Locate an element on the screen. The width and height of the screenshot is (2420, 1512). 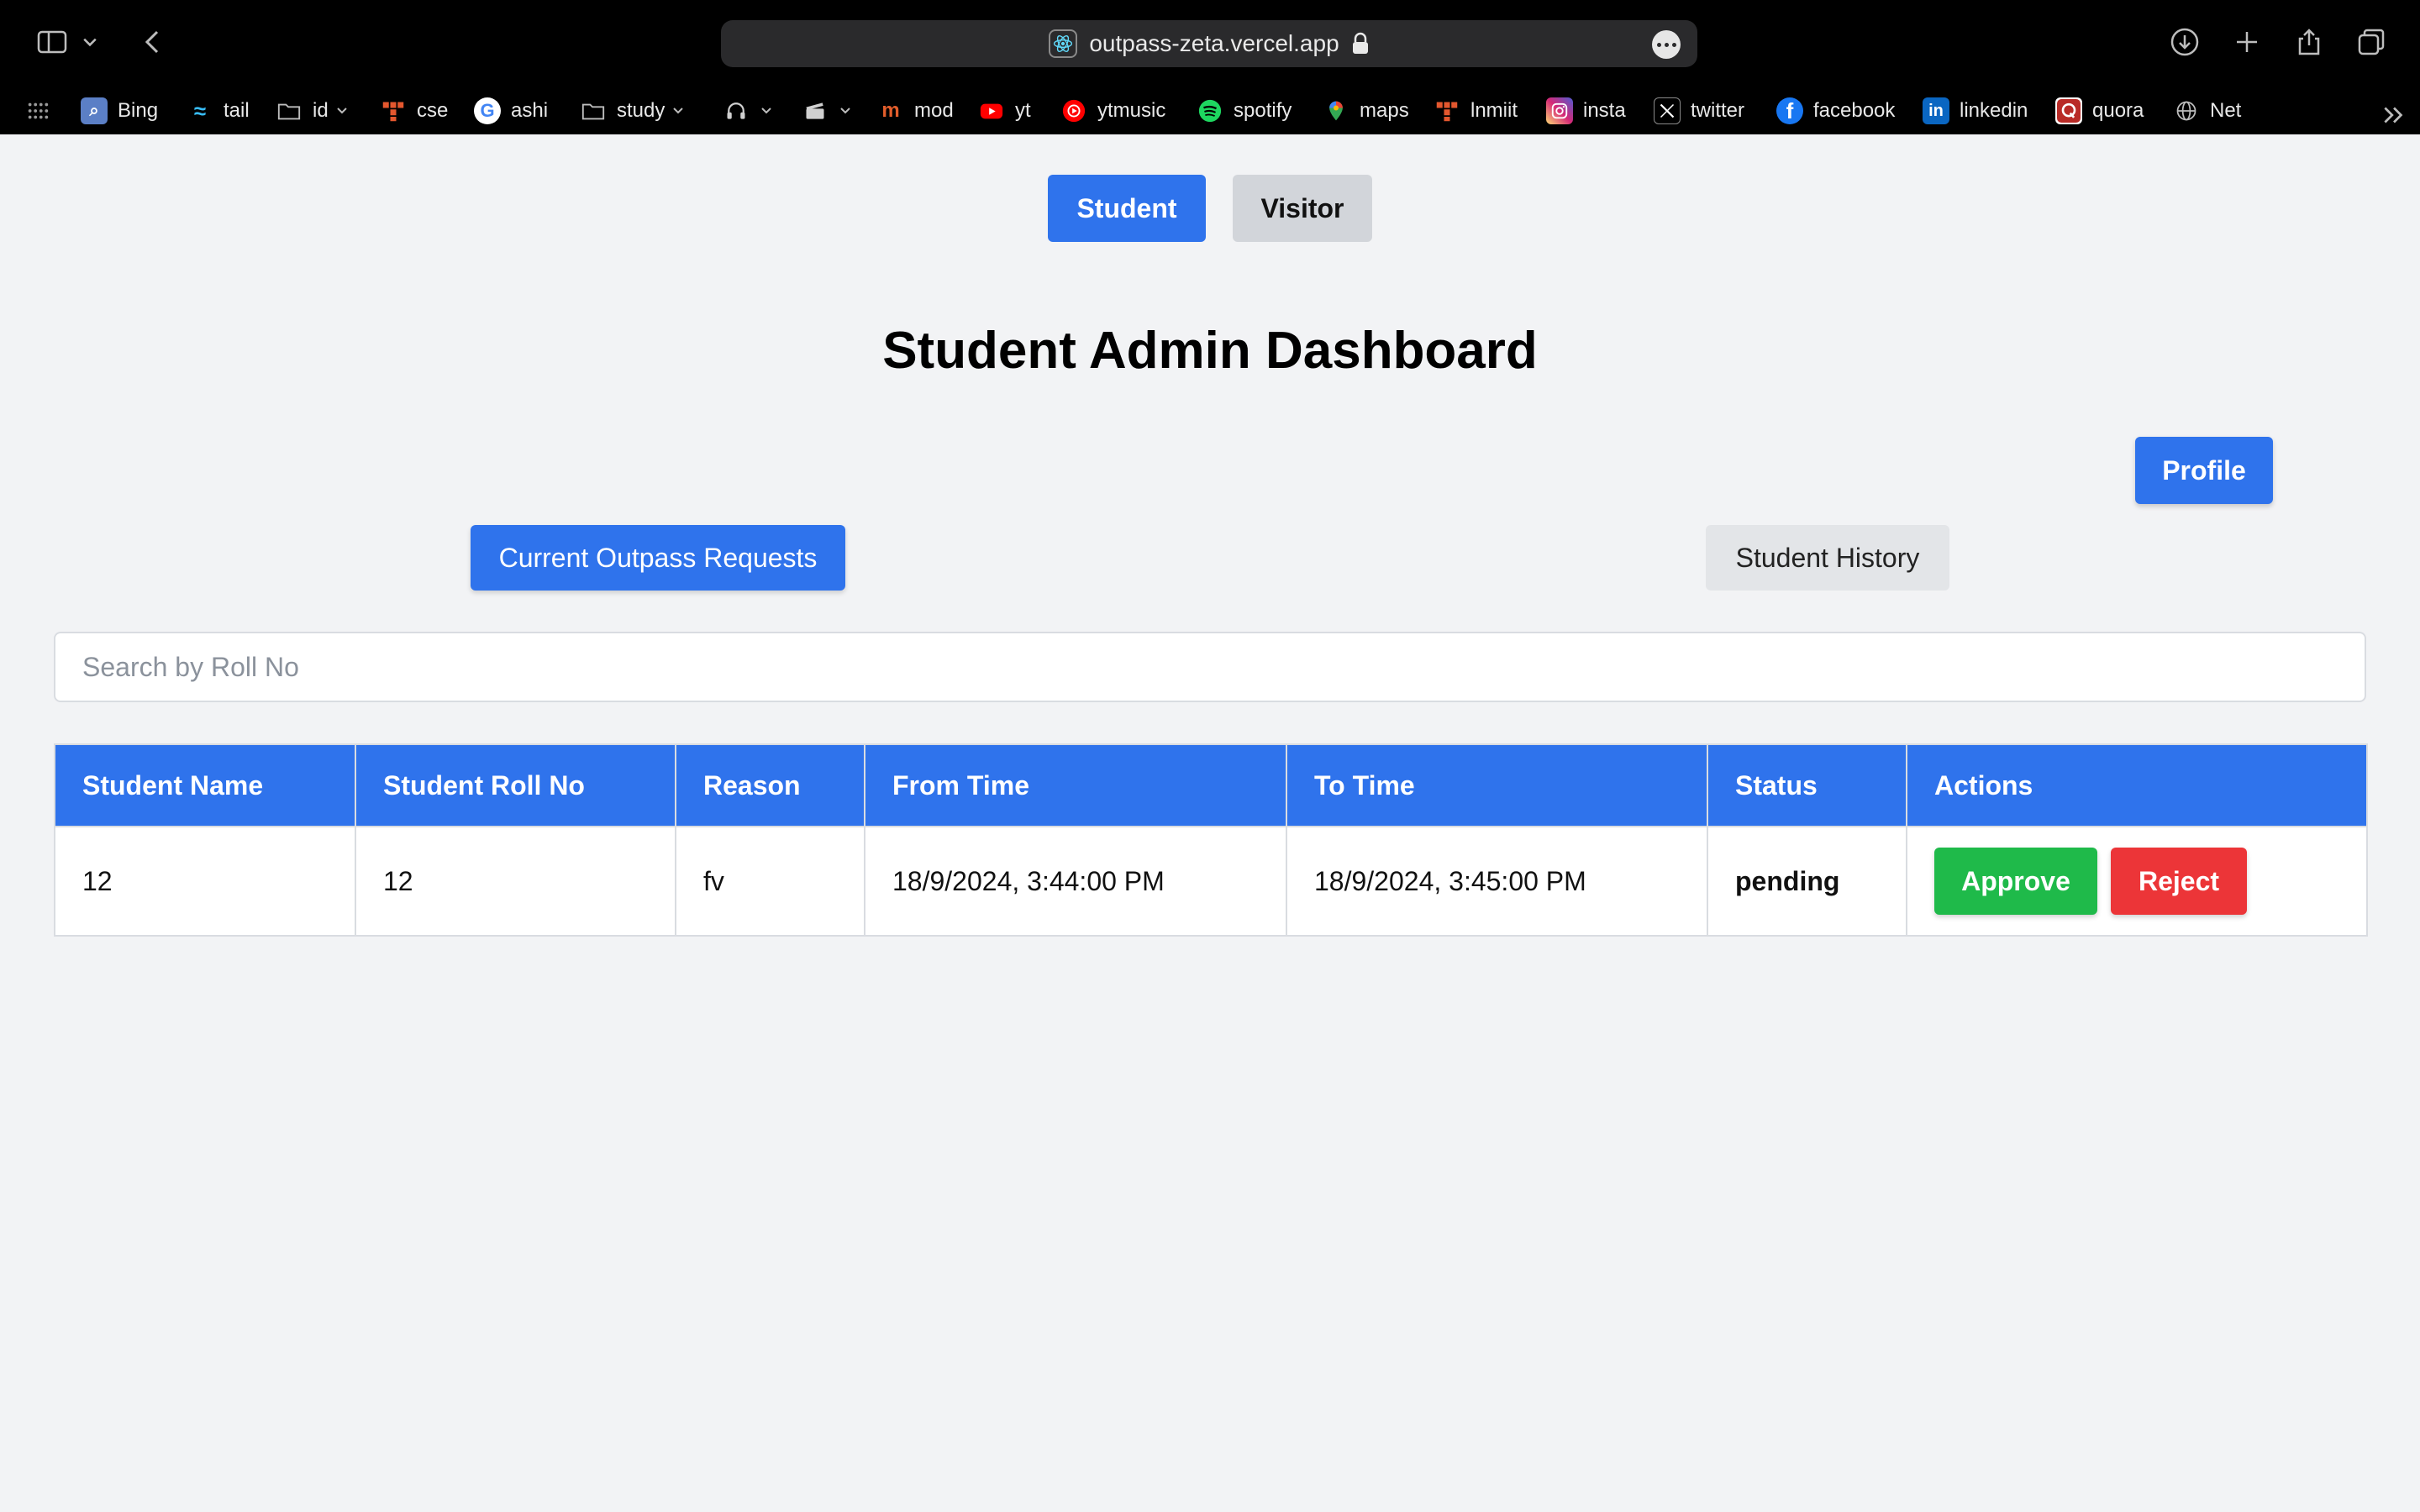
cell-reason: fv is located at coordinates (770, 881).